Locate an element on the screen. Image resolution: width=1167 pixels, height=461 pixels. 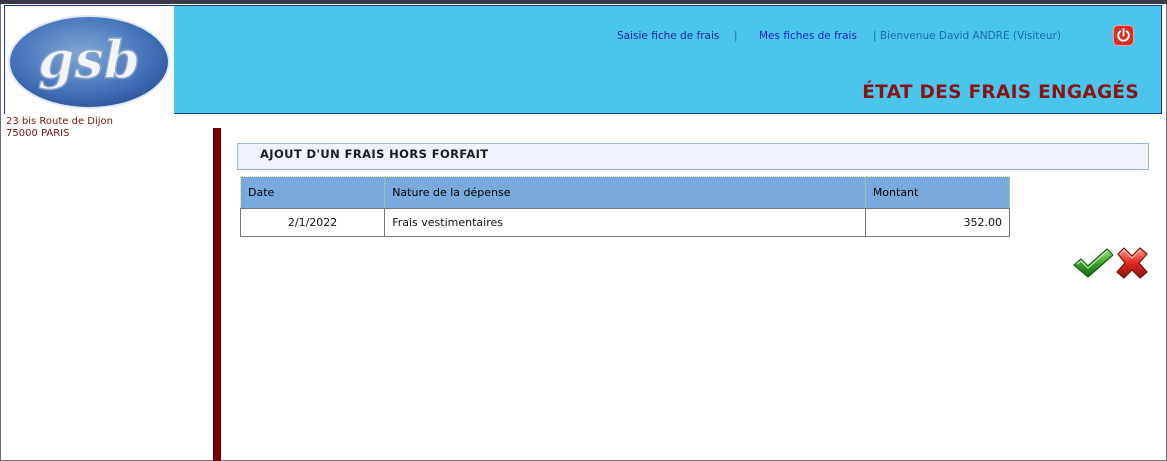
gsb-logo-image: gsb is located at coordinates (89, 62).